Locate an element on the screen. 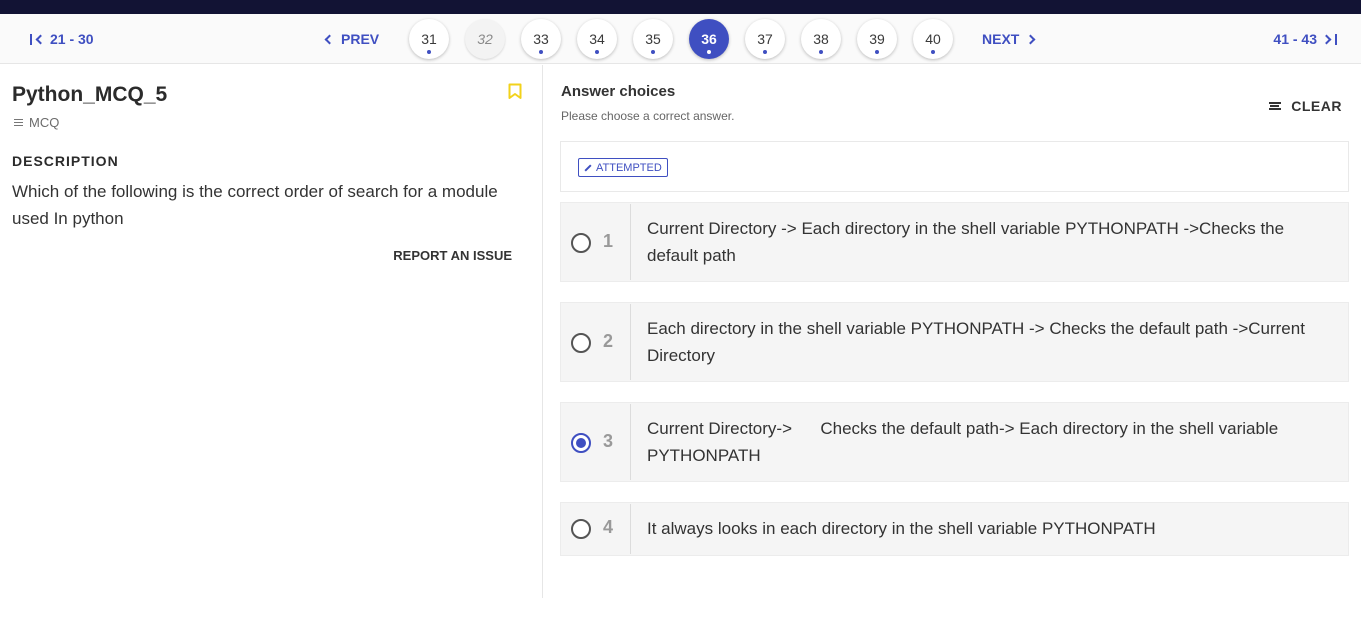  question-type: MCQ is located at coordinates (36, 122).